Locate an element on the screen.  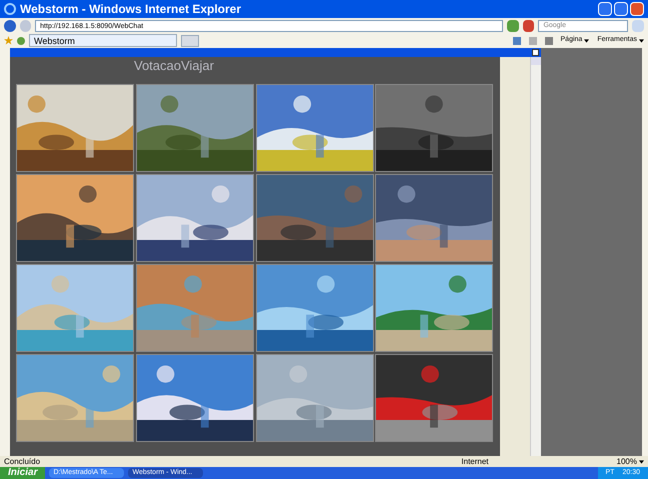
zoom-control: 100% is located at coordinates (630, 462).